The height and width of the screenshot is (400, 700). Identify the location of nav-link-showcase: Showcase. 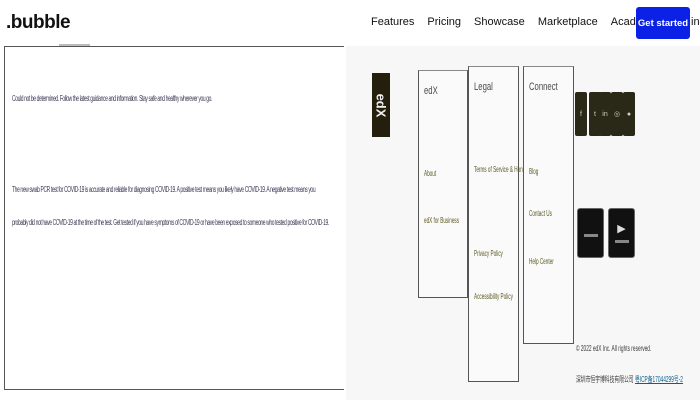
(499, 22).